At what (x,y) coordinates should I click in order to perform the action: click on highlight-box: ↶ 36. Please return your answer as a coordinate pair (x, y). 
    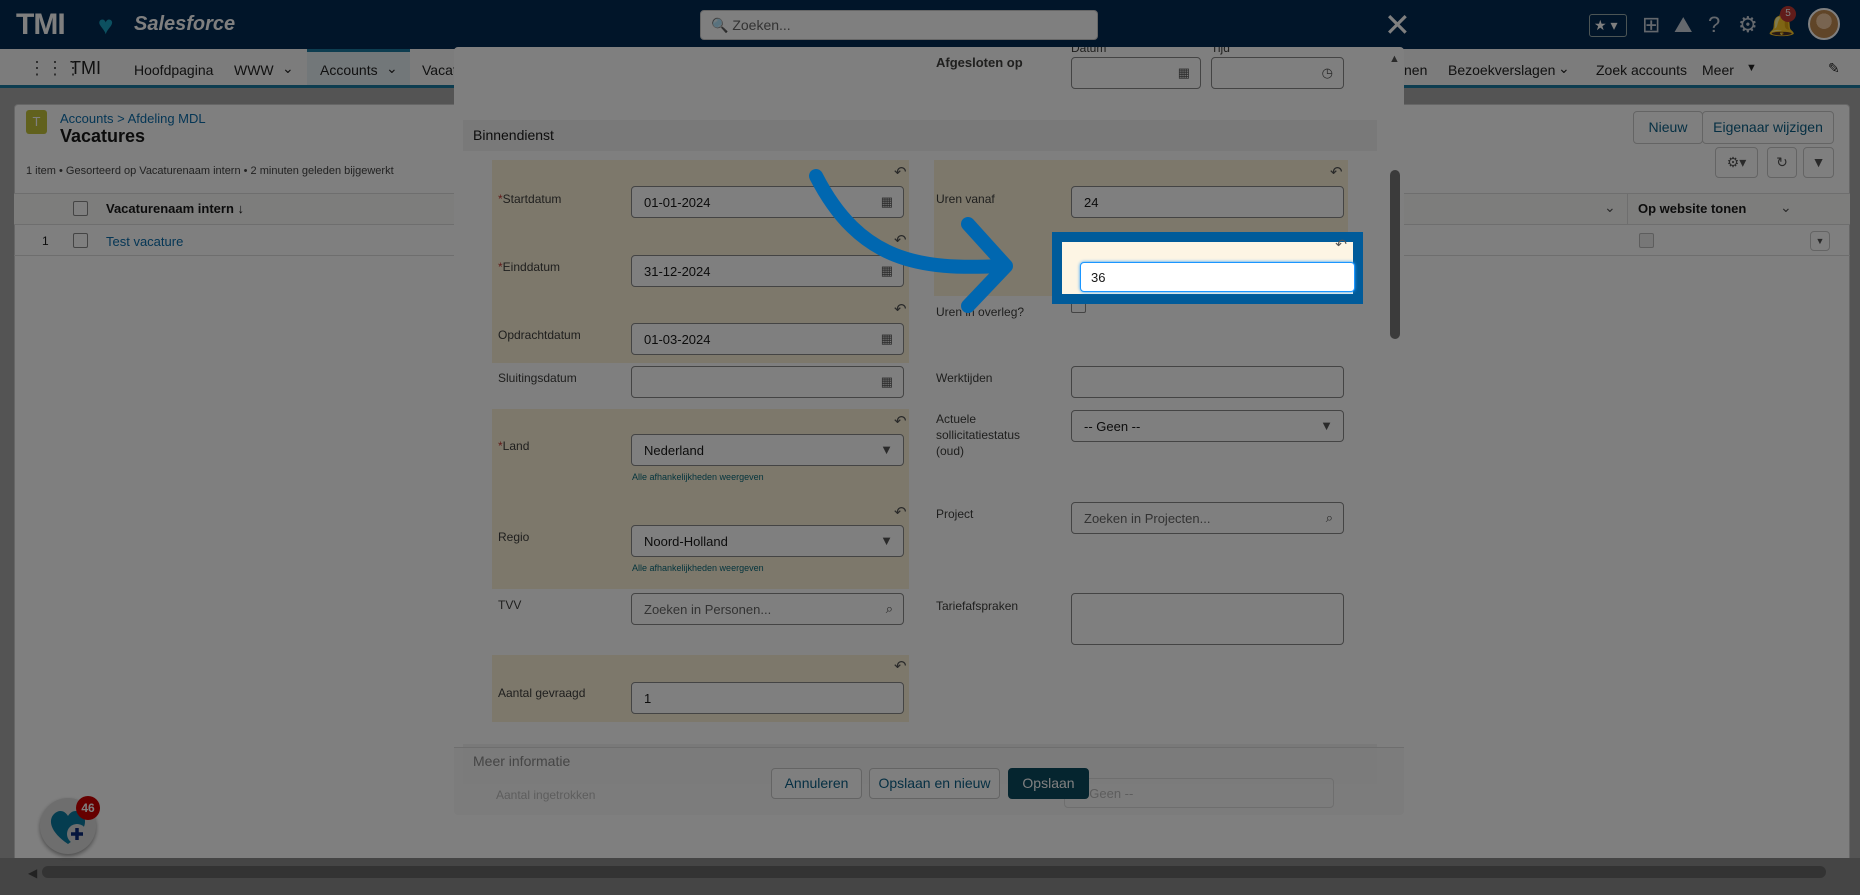
    Looking at the image, I should click on (1207, 268).